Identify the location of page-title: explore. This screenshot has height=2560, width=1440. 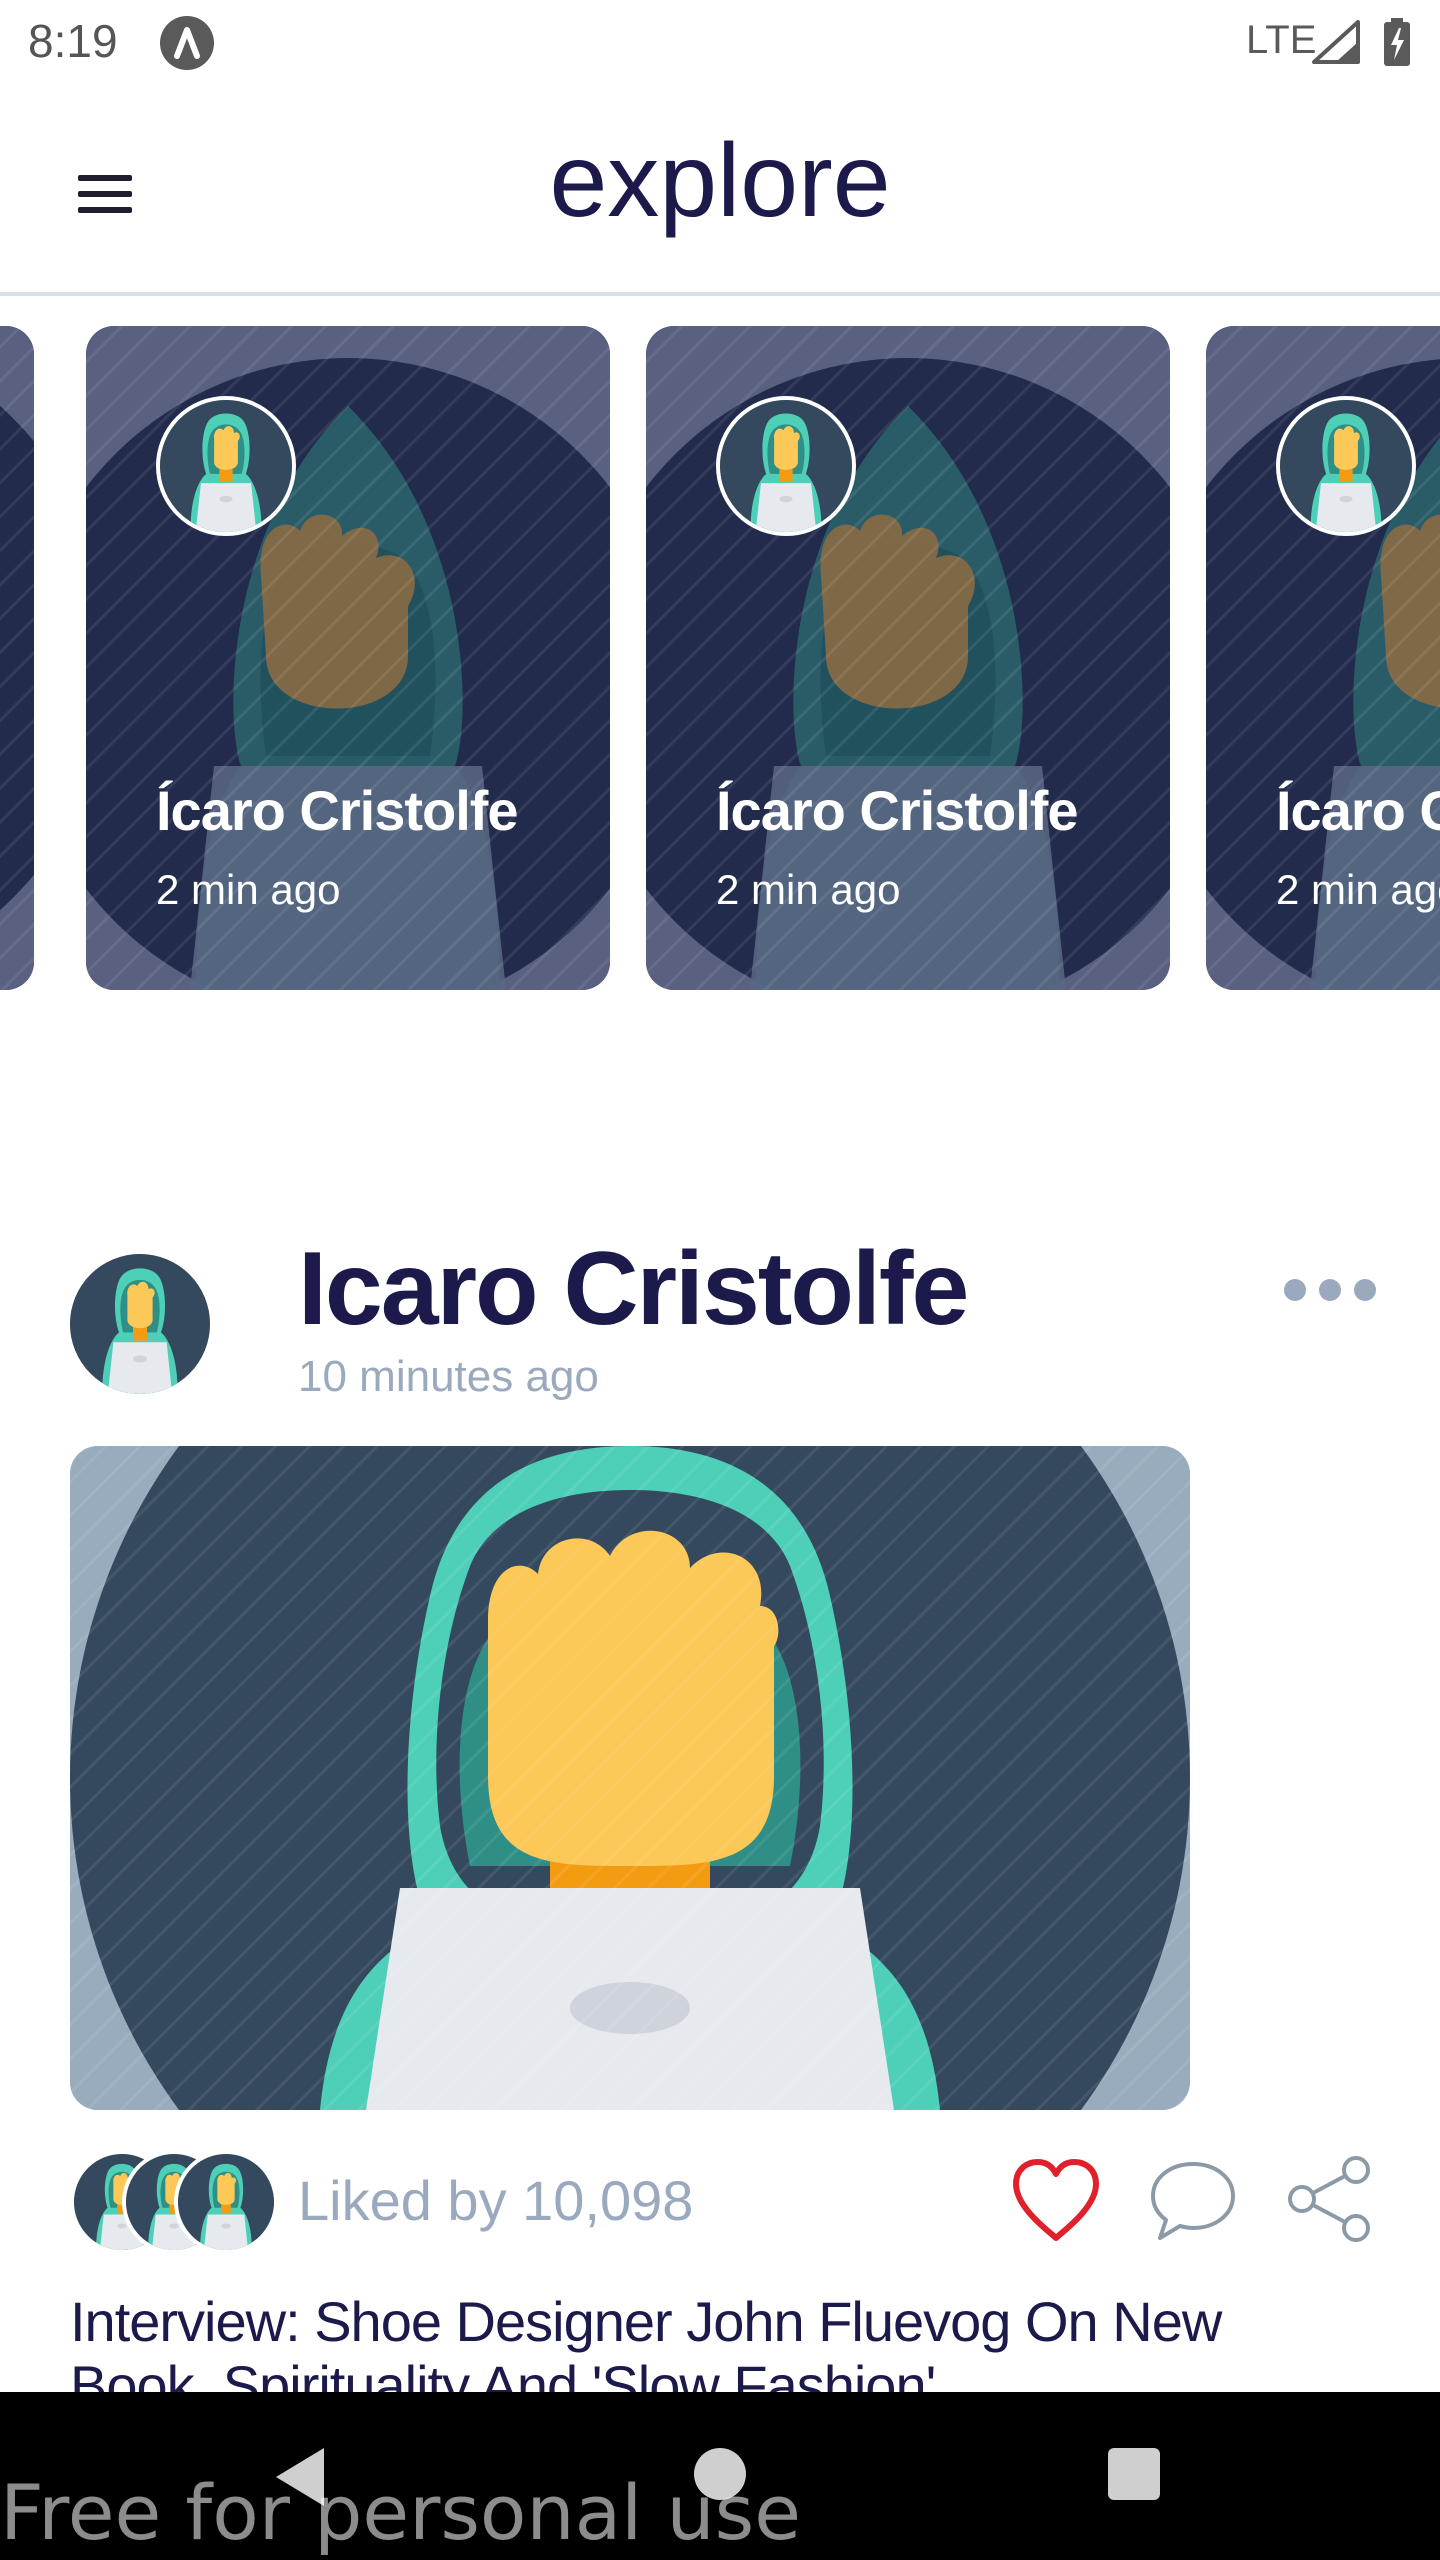
(720, 181).